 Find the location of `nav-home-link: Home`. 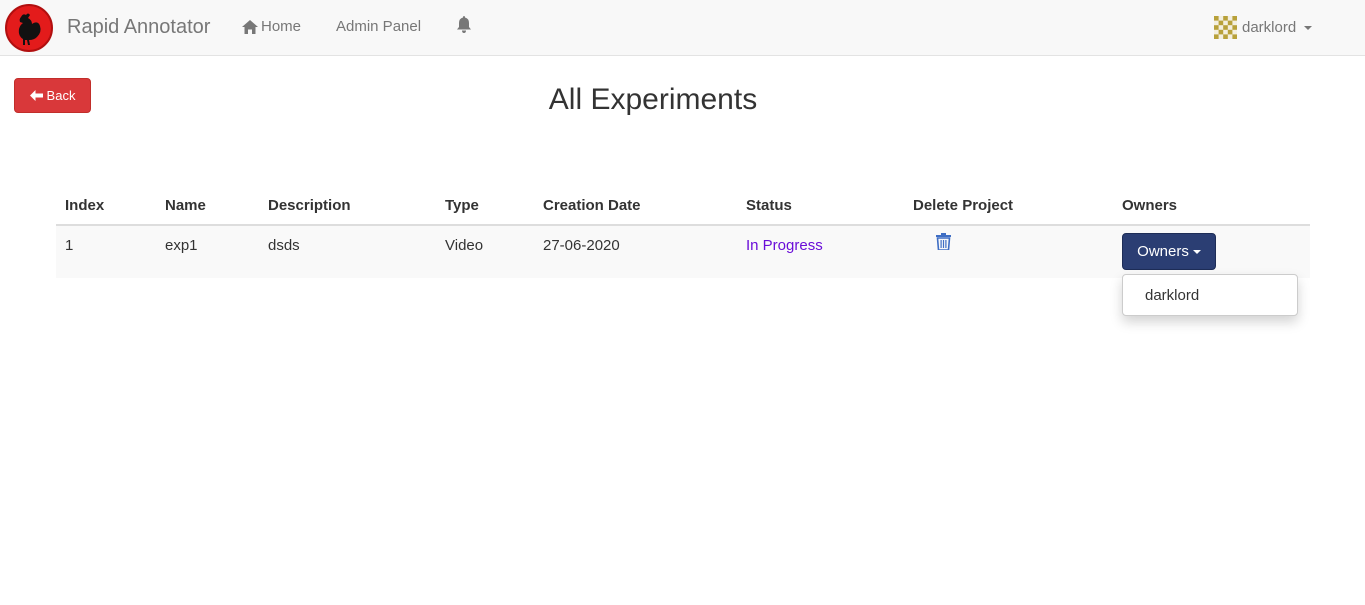

nav-home-link: Home is located at coordinates (271, 27).